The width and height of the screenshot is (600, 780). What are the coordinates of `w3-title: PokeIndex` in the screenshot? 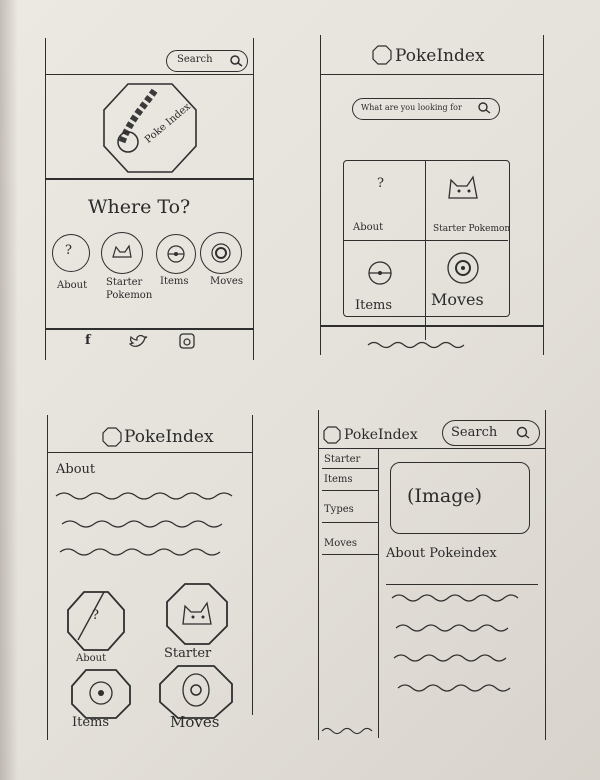 It's located at (169, 437).